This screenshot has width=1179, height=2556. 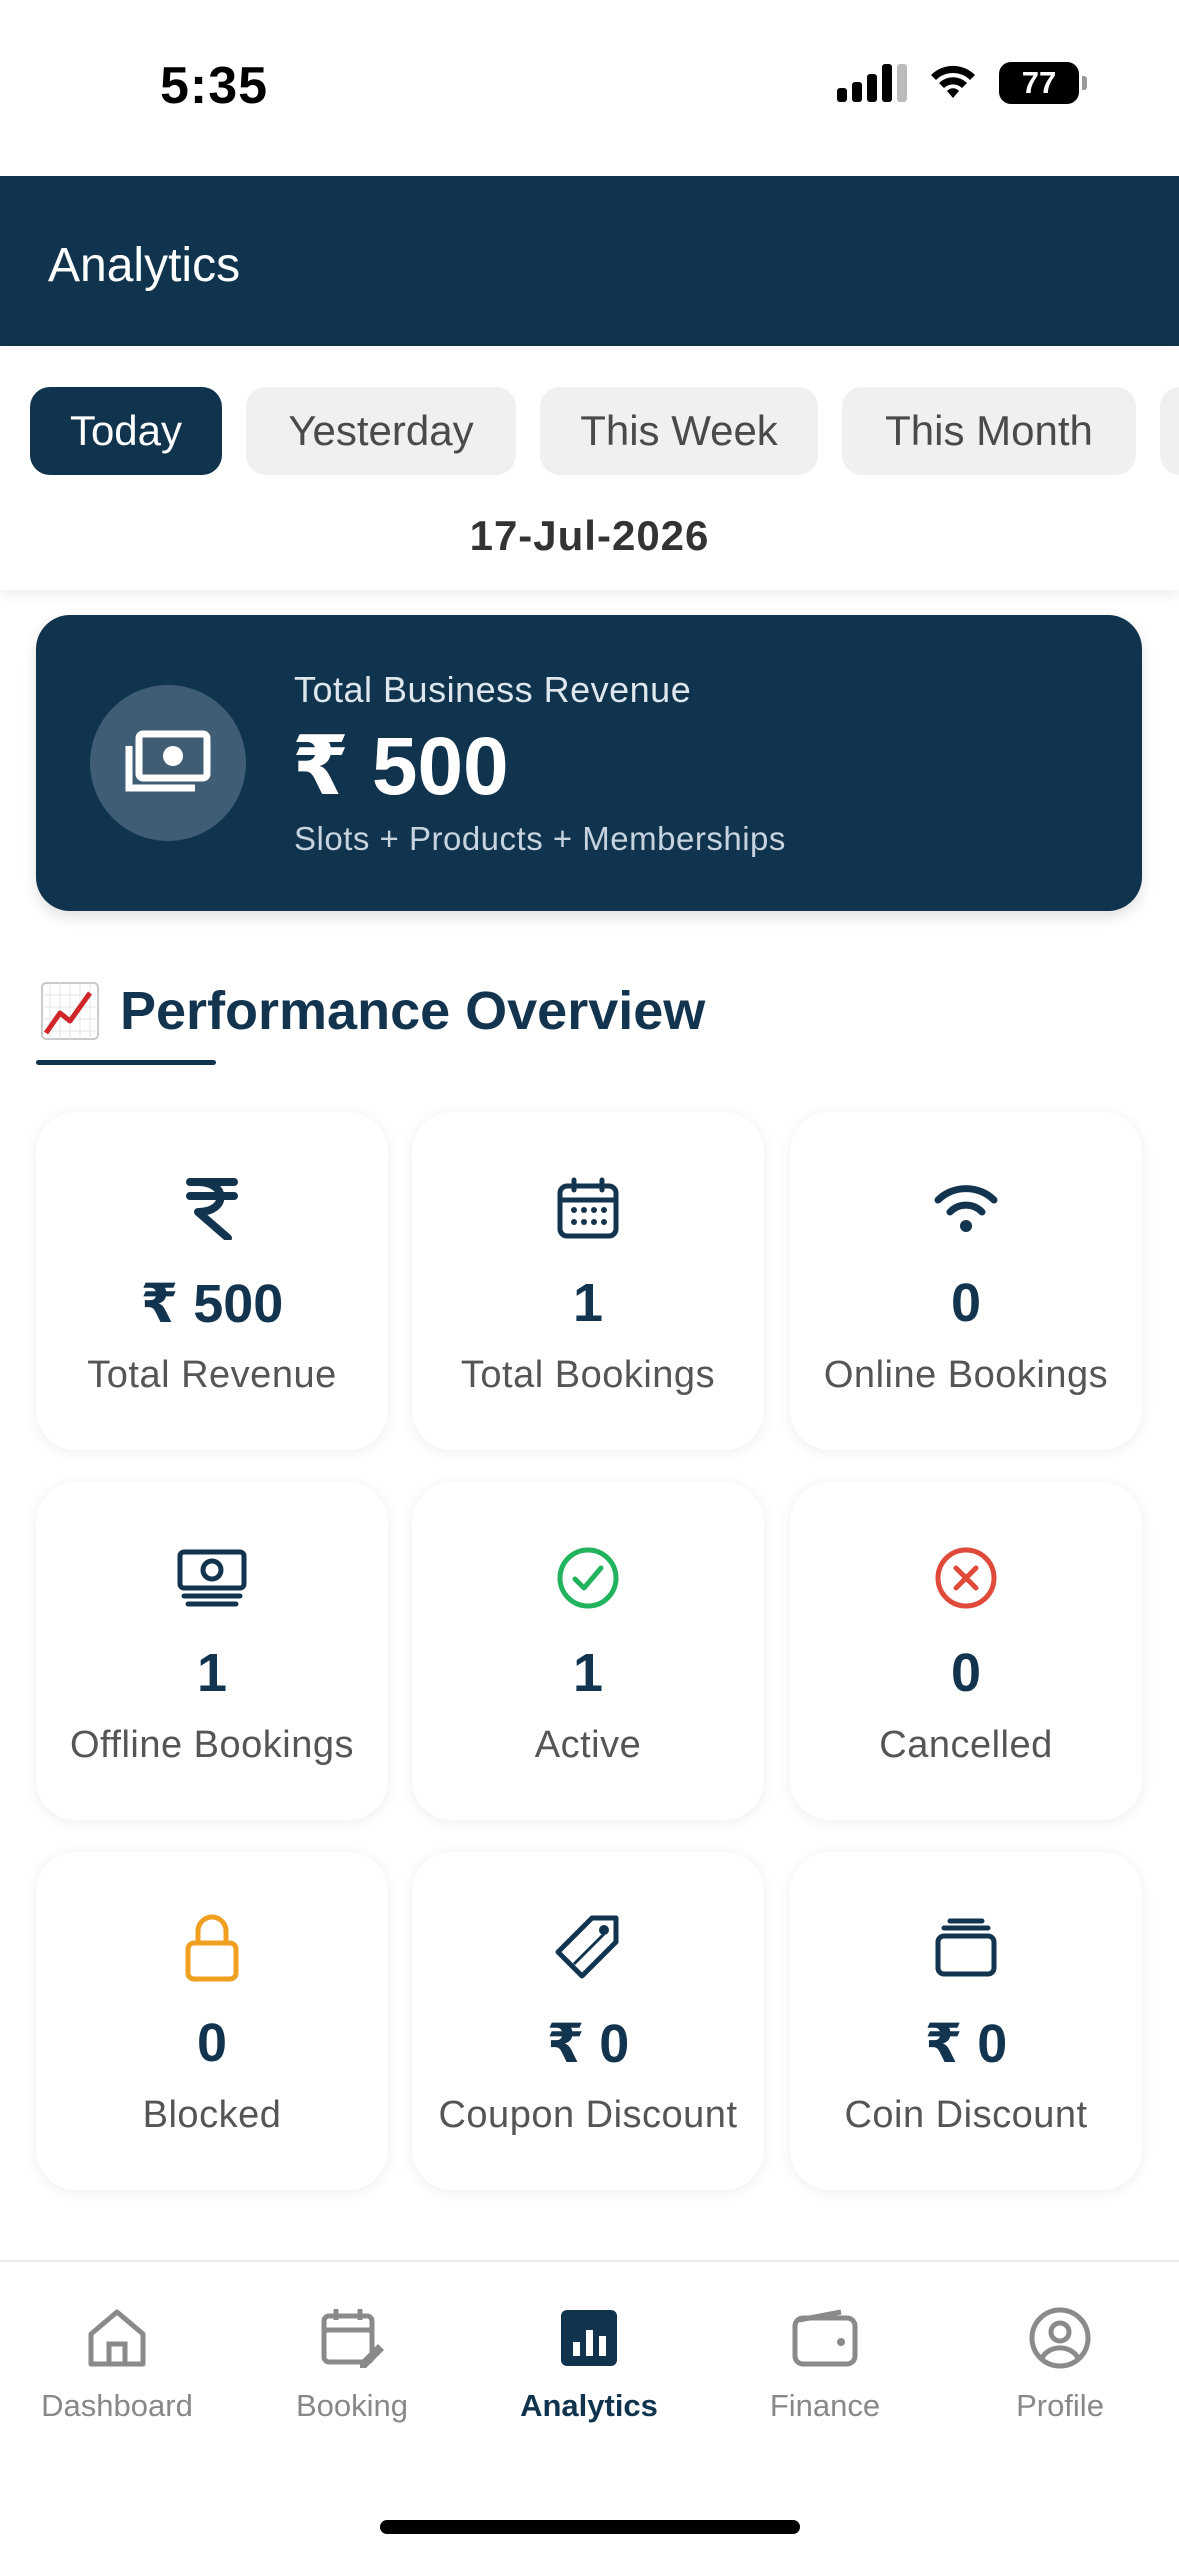 What do you see at coordinates (825, 2405) in the screenshot?
I see `nav-label: Finance` at bounding box center [825, 2405].